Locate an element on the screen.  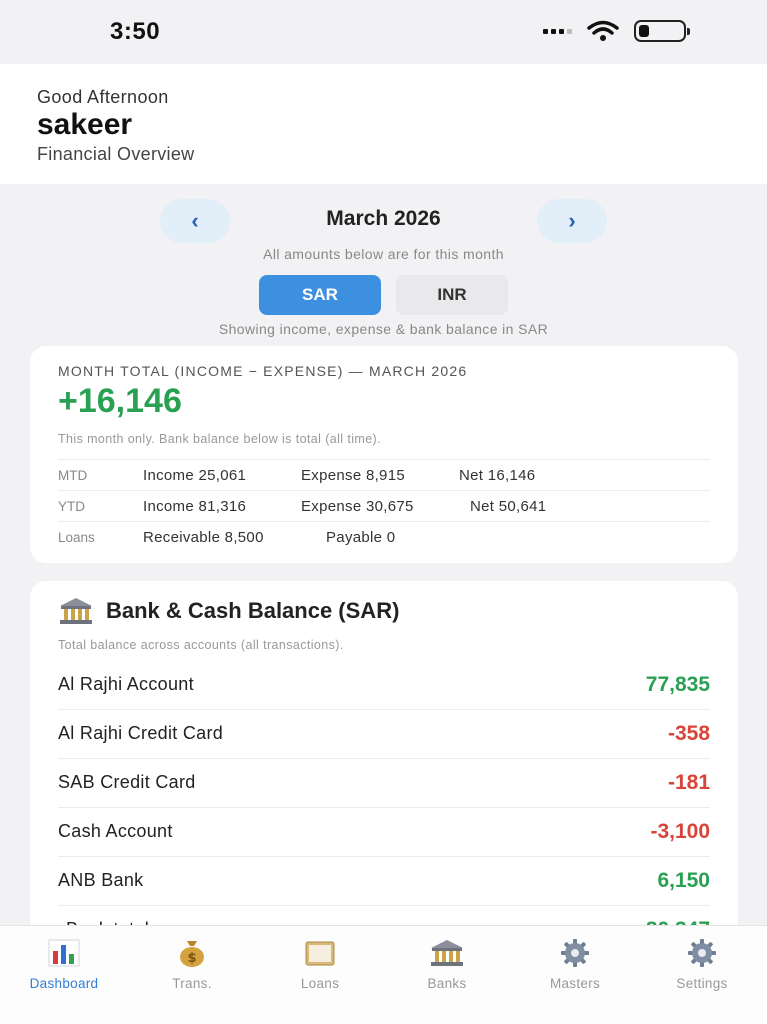
cellular-signal-icon is located at coordinates (557, 31).